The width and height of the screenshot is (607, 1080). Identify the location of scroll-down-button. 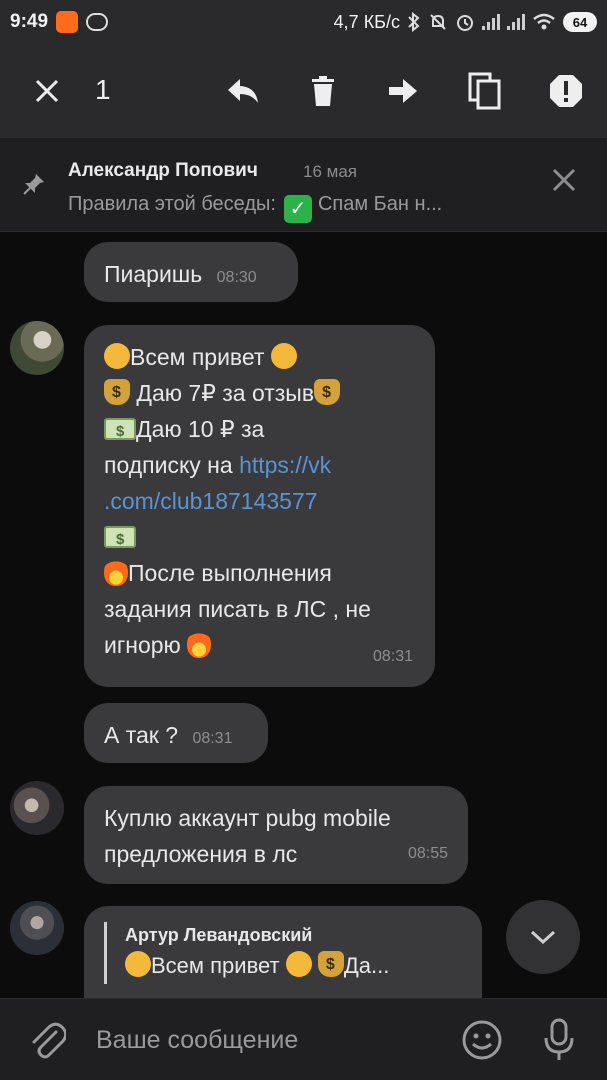
(543, 937).